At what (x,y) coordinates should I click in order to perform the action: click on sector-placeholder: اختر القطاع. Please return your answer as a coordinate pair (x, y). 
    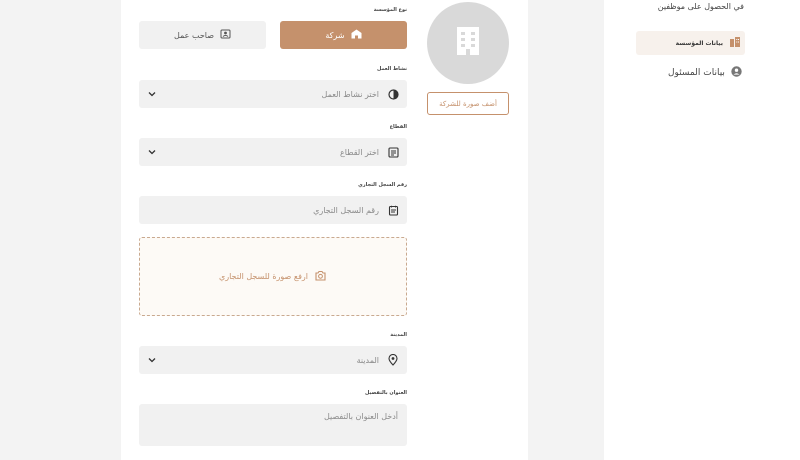
    Looking at the image, I should click on (359, 152).